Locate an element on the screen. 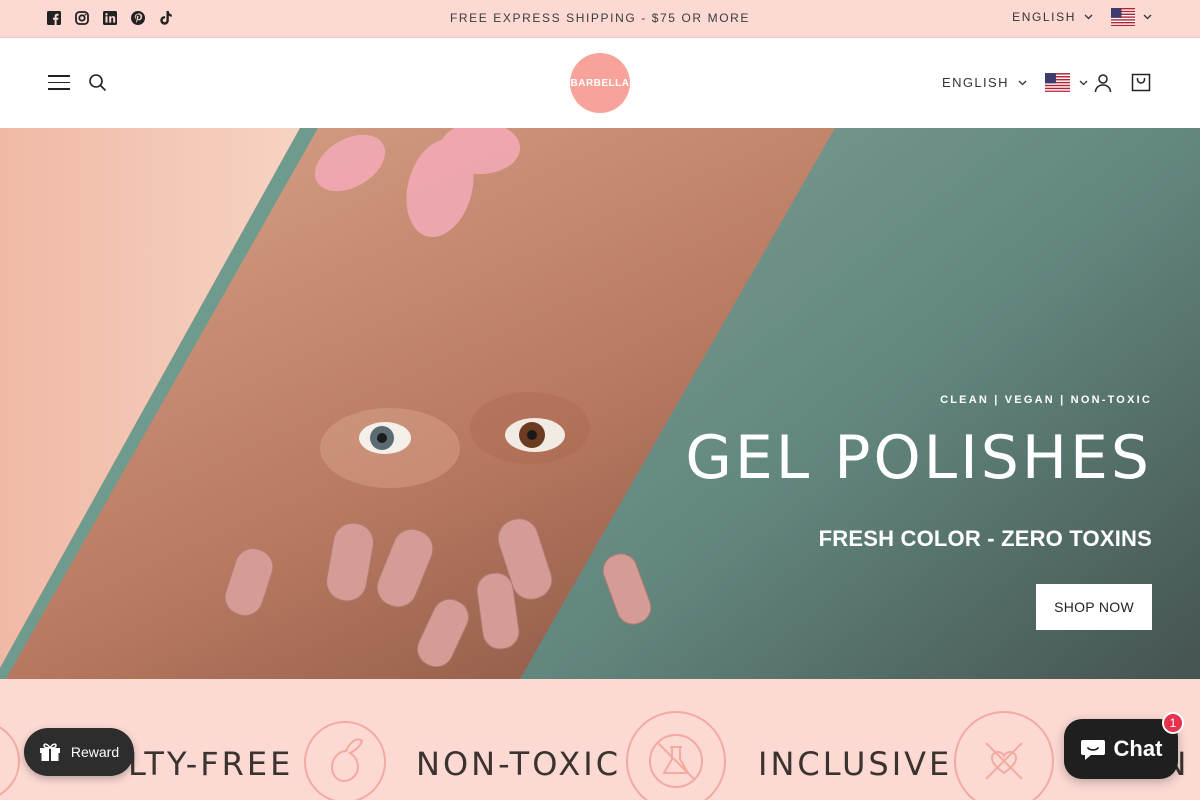 The width and height of the screenshot is (1200, 800). value-label: LTY-FREE is located at coordinates (211, 764).